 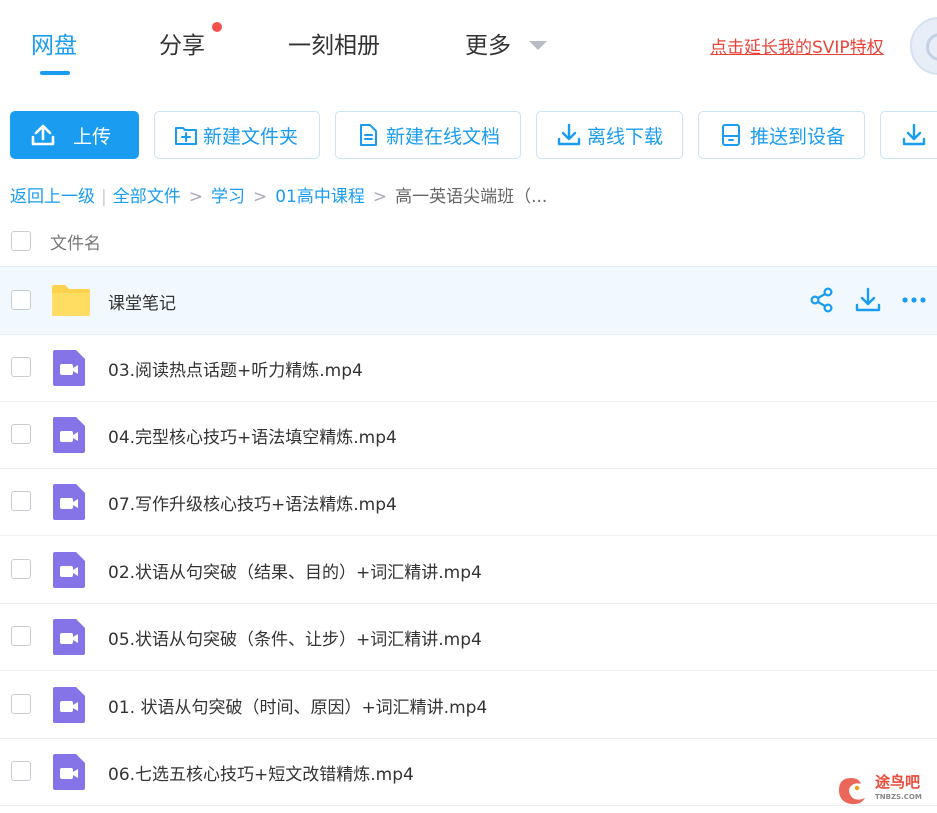 I want to click on list-item-folder: 课堂笔记, so click(x=468, y=300).